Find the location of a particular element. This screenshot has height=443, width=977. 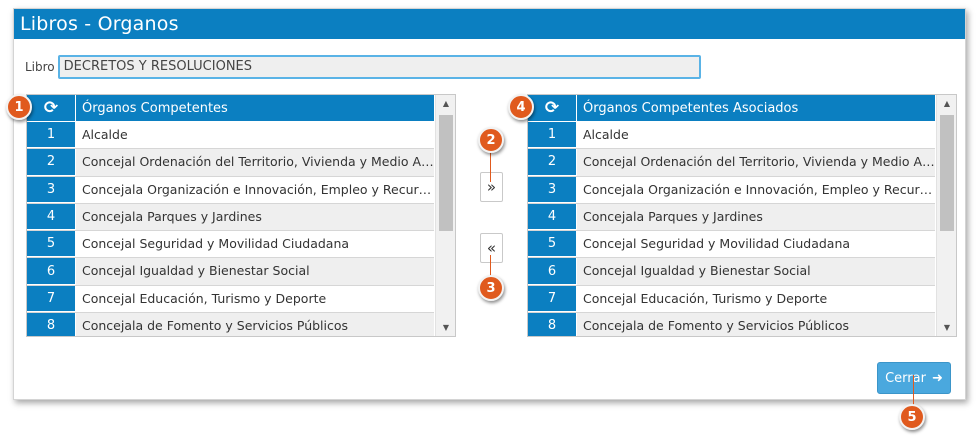

remove-organo-button: « is located at coordinates (491, 248).